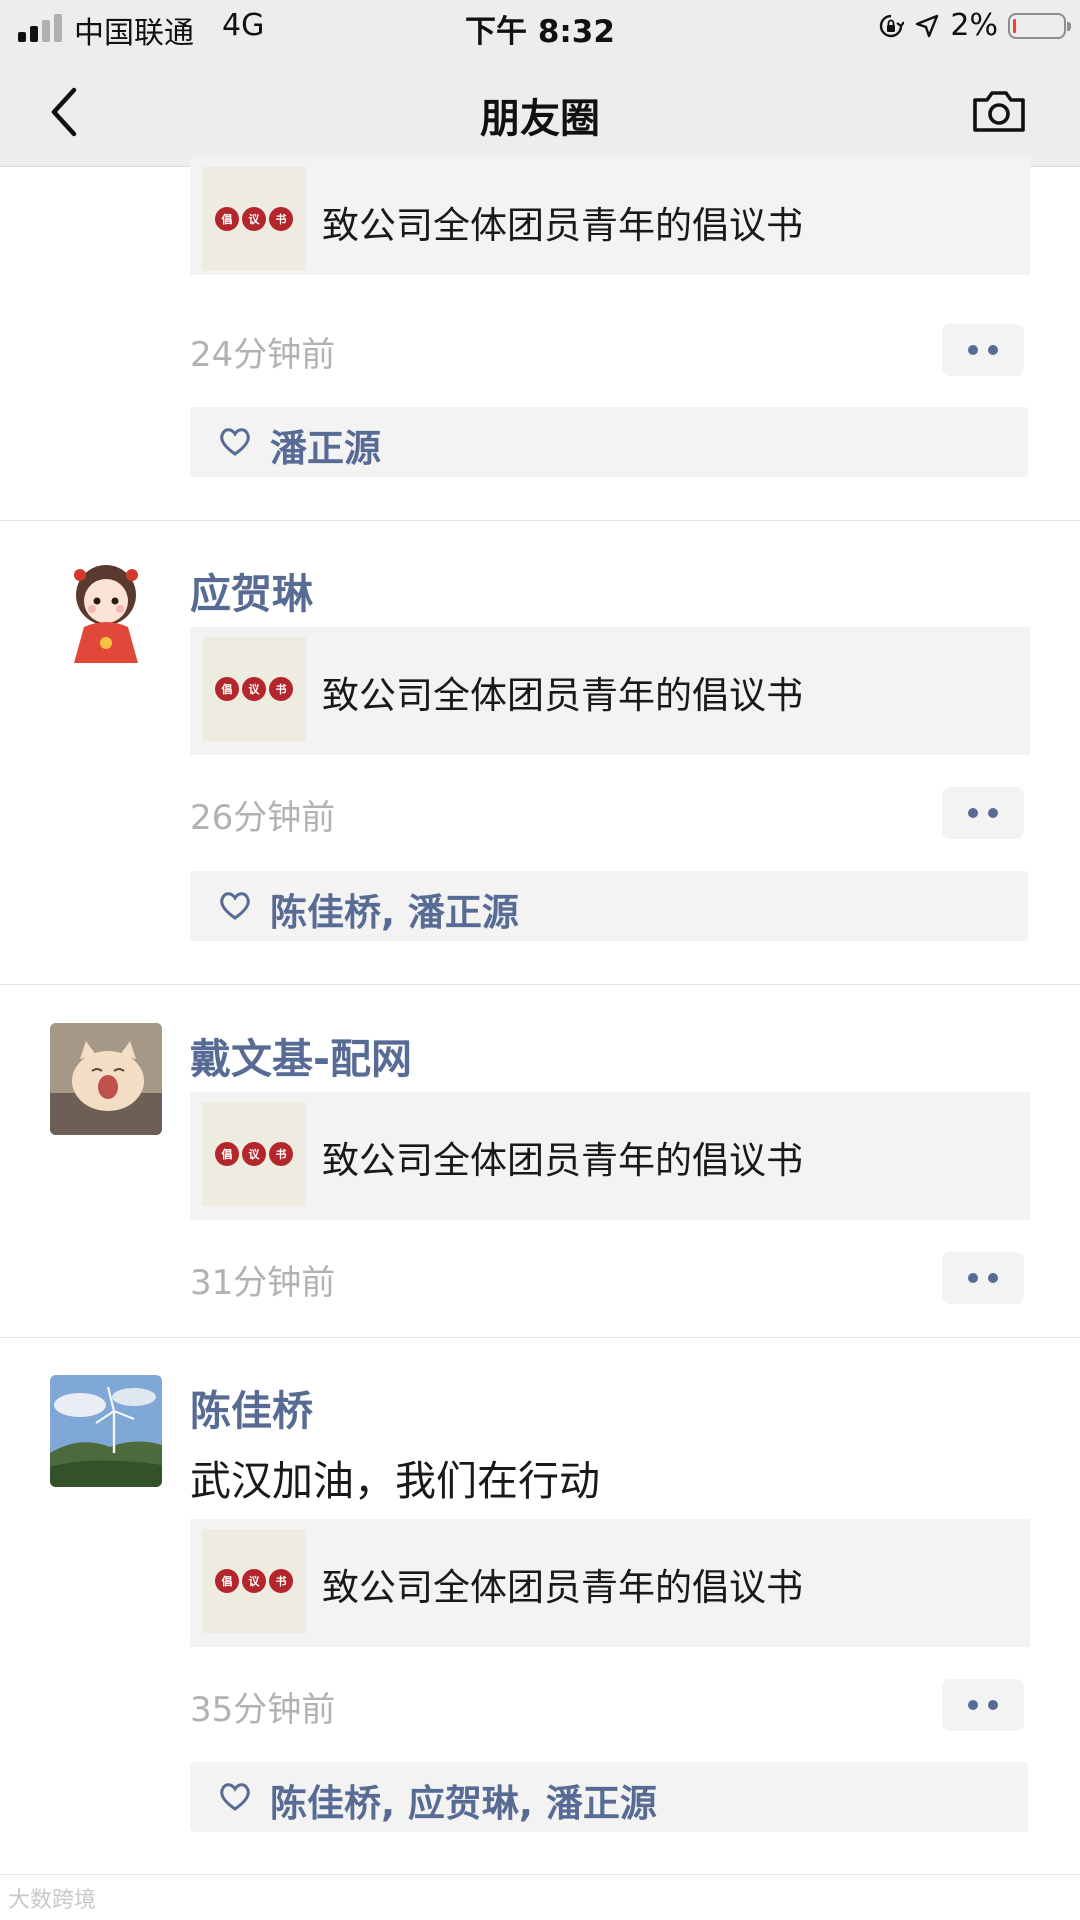  Describe the element at coordinates (263, 818) in the screenshot. I see `post-time: 26分钟前` at that location.